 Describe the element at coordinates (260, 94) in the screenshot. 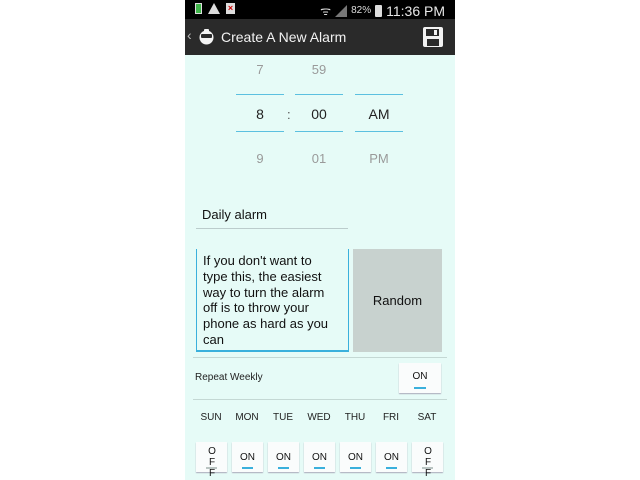

I see `hour-line-top` at that location.